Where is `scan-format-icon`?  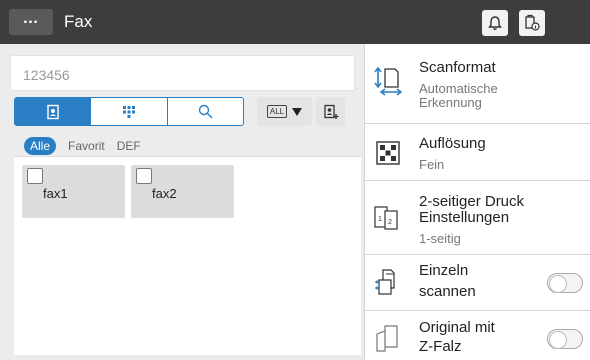
scan-format-icon is located at coordinates (388, 81).